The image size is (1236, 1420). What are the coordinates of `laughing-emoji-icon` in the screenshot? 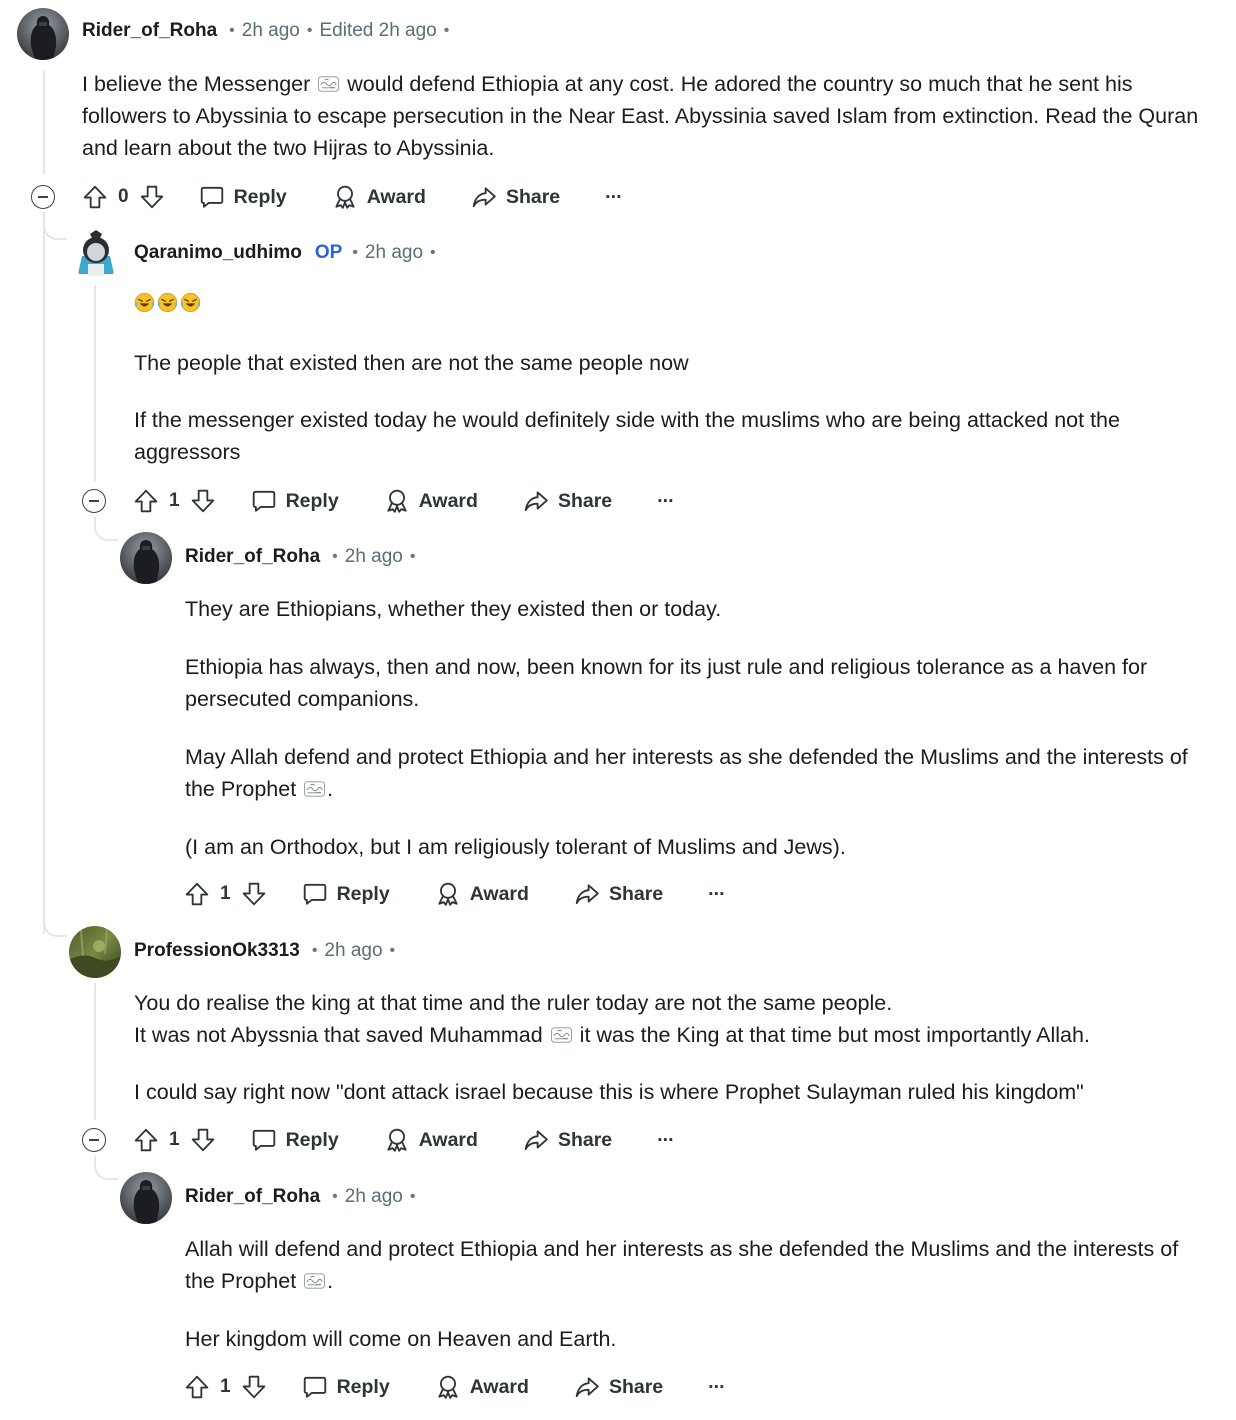 It's located at (167, 302).